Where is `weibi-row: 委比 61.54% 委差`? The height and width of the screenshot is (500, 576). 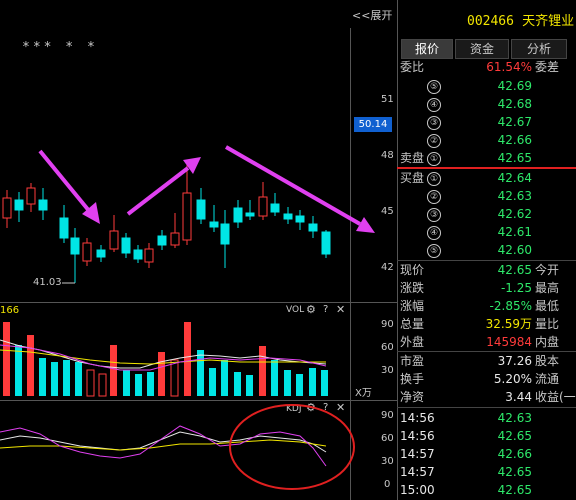 weibi-row: 委比 61.54% 委差 is located at coordinates (486, 67).